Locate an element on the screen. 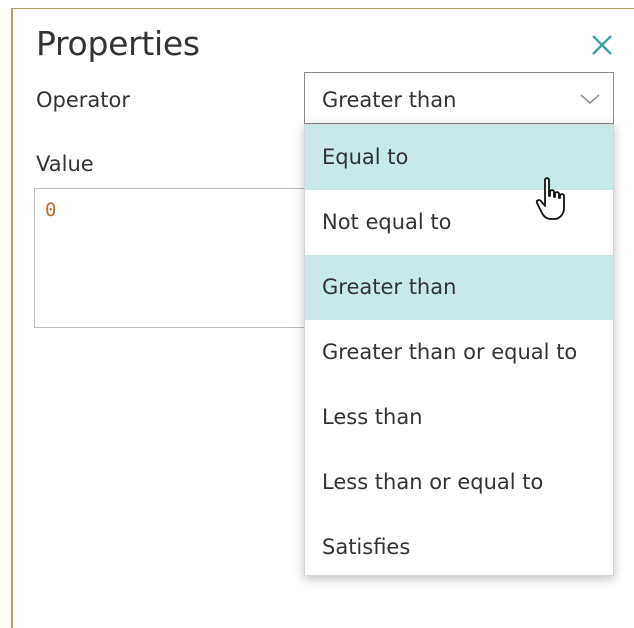  dropdown-option-less-than-or-equal-to: Less than or equal to is located at coordinates (459, 482).